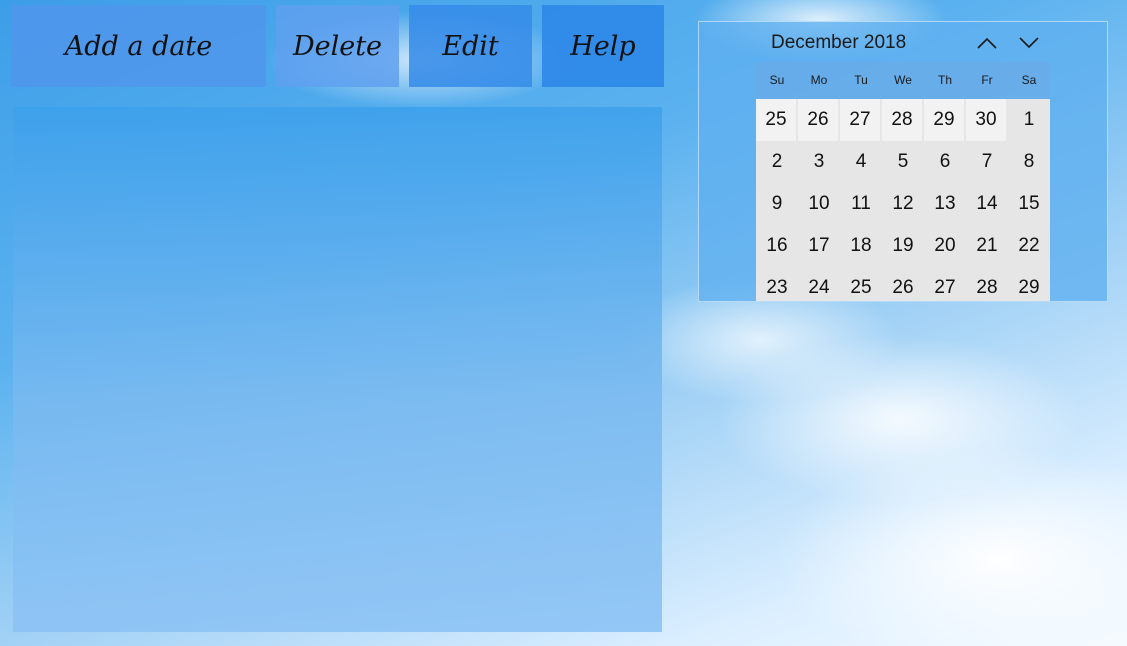 Image resolution: width=1127 pixels, height=646 pixels. I want to click on weekday-label: Su, so click(777, 80).